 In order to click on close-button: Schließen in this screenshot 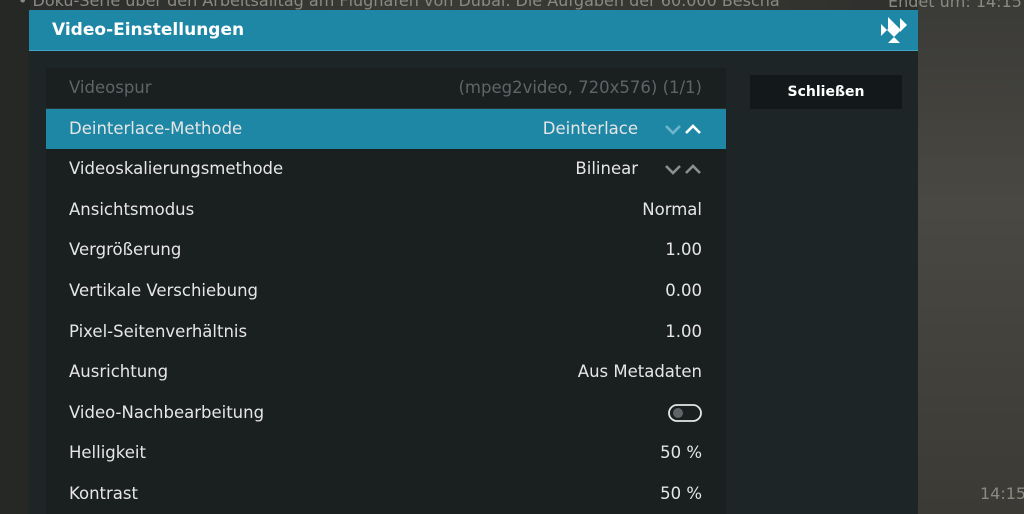, I will do `click(826, 92)`.